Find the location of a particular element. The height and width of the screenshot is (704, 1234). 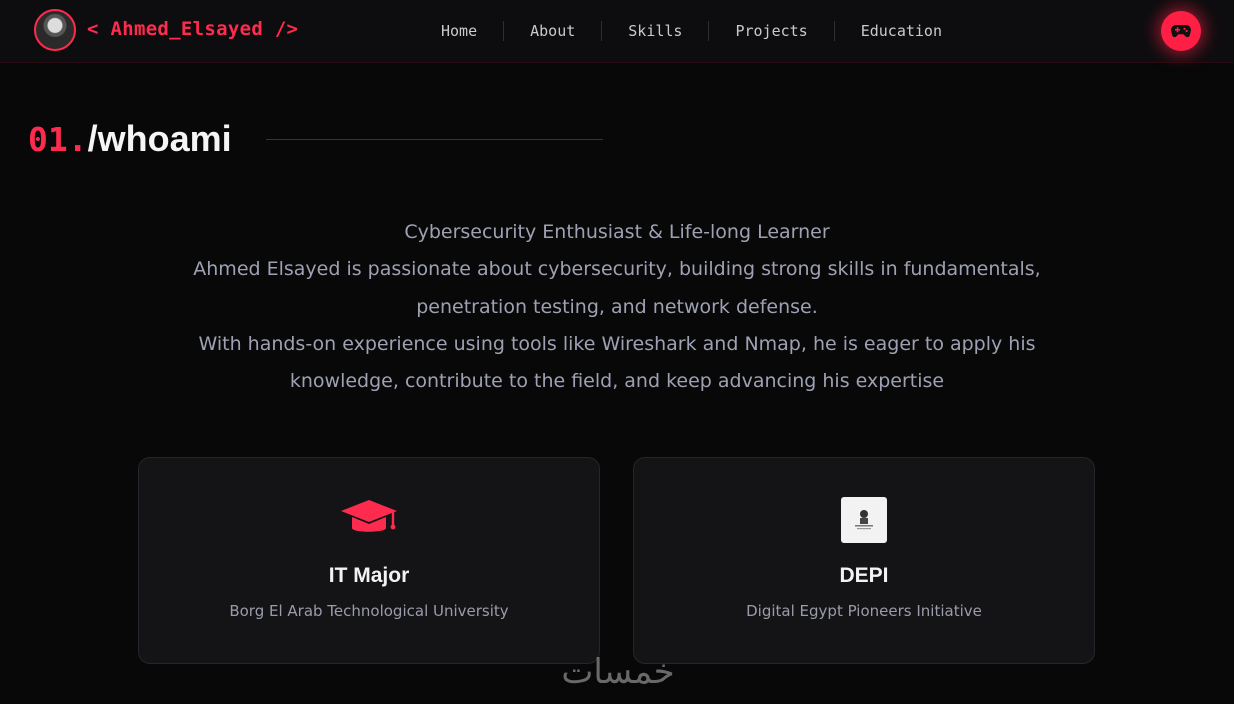

nav-link-about: About is located at coordinates (553, 31).